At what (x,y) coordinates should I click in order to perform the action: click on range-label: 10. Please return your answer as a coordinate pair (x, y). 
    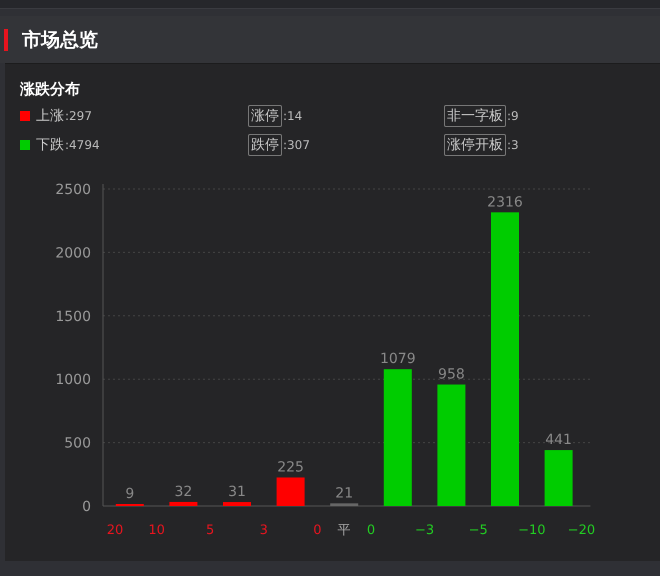
    Looking at the image, I should click on (156, 530).